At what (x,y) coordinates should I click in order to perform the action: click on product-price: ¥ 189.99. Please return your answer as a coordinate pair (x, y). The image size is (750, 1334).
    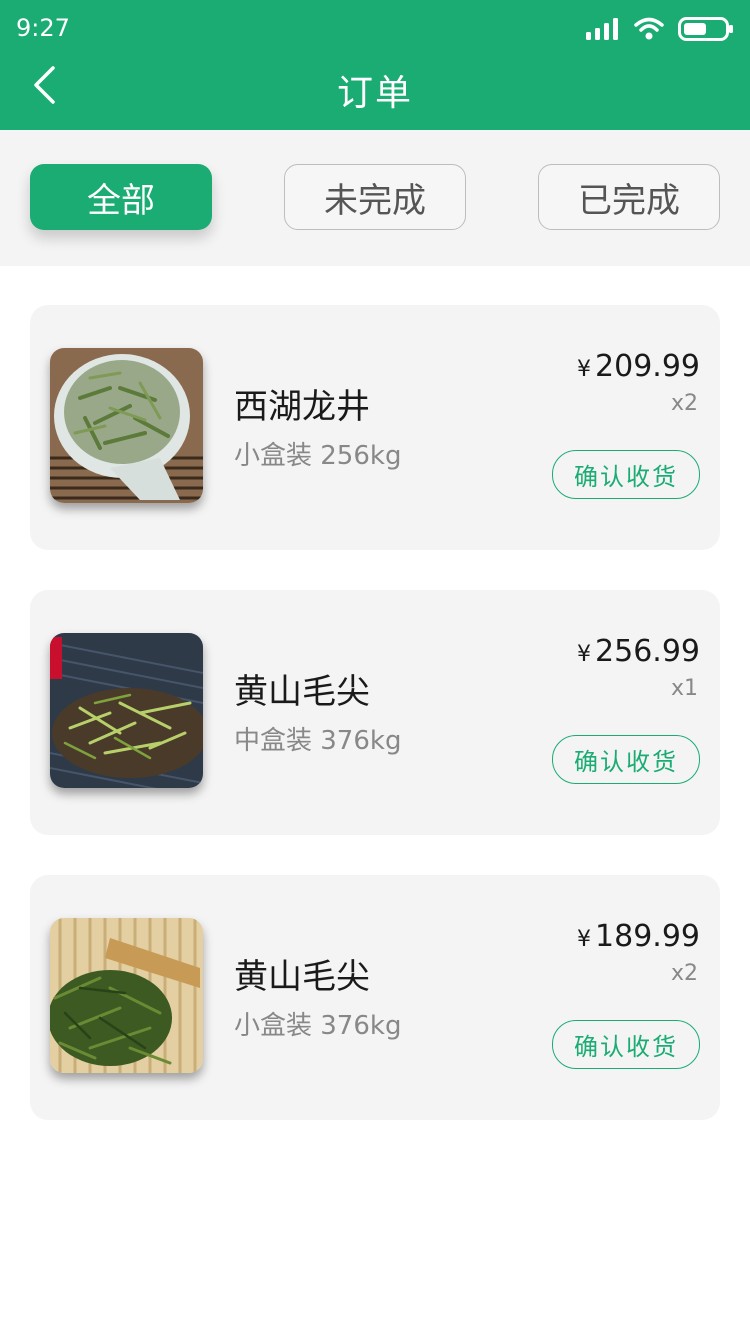
    Looking at the image, I should click on (638, 936).